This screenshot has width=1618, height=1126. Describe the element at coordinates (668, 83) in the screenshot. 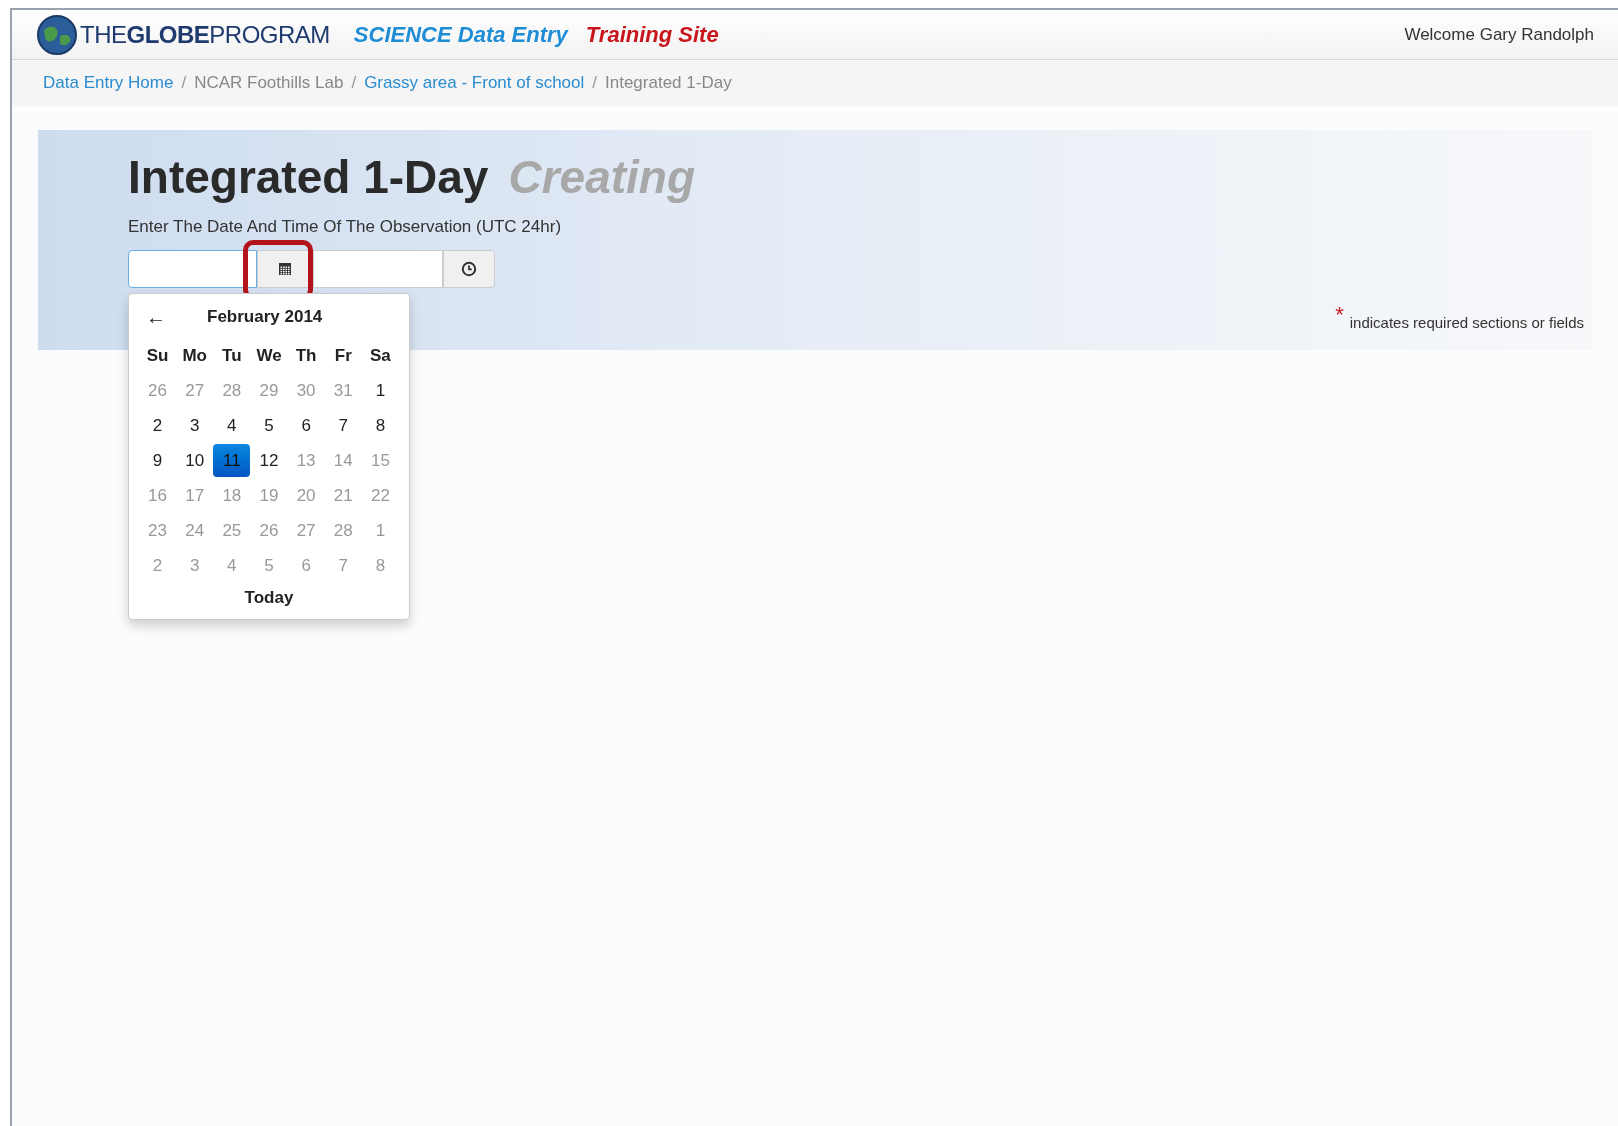

I see `breadcrumb-item: Integrated 1-Day` at that location.